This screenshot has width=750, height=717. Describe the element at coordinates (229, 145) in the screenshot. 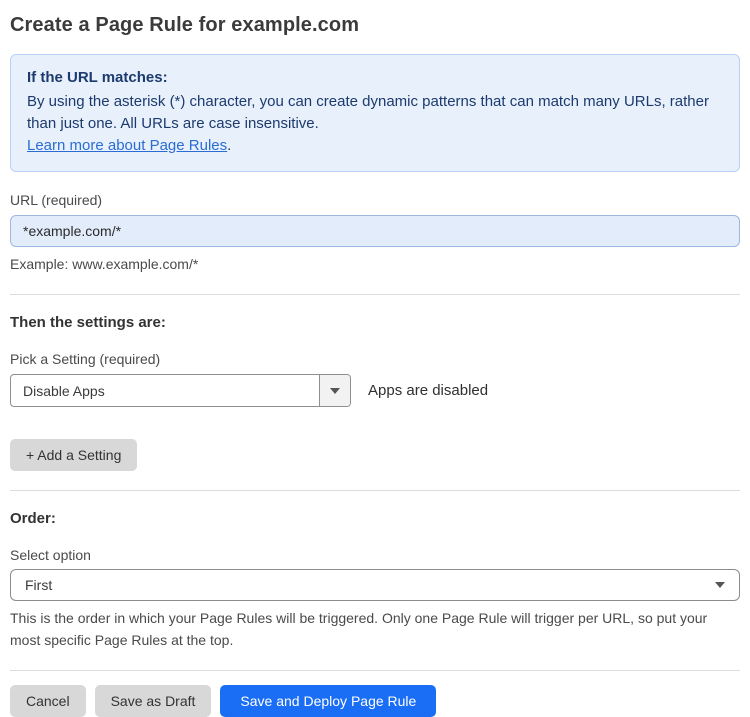

I see `link-suffix: .` at that location.